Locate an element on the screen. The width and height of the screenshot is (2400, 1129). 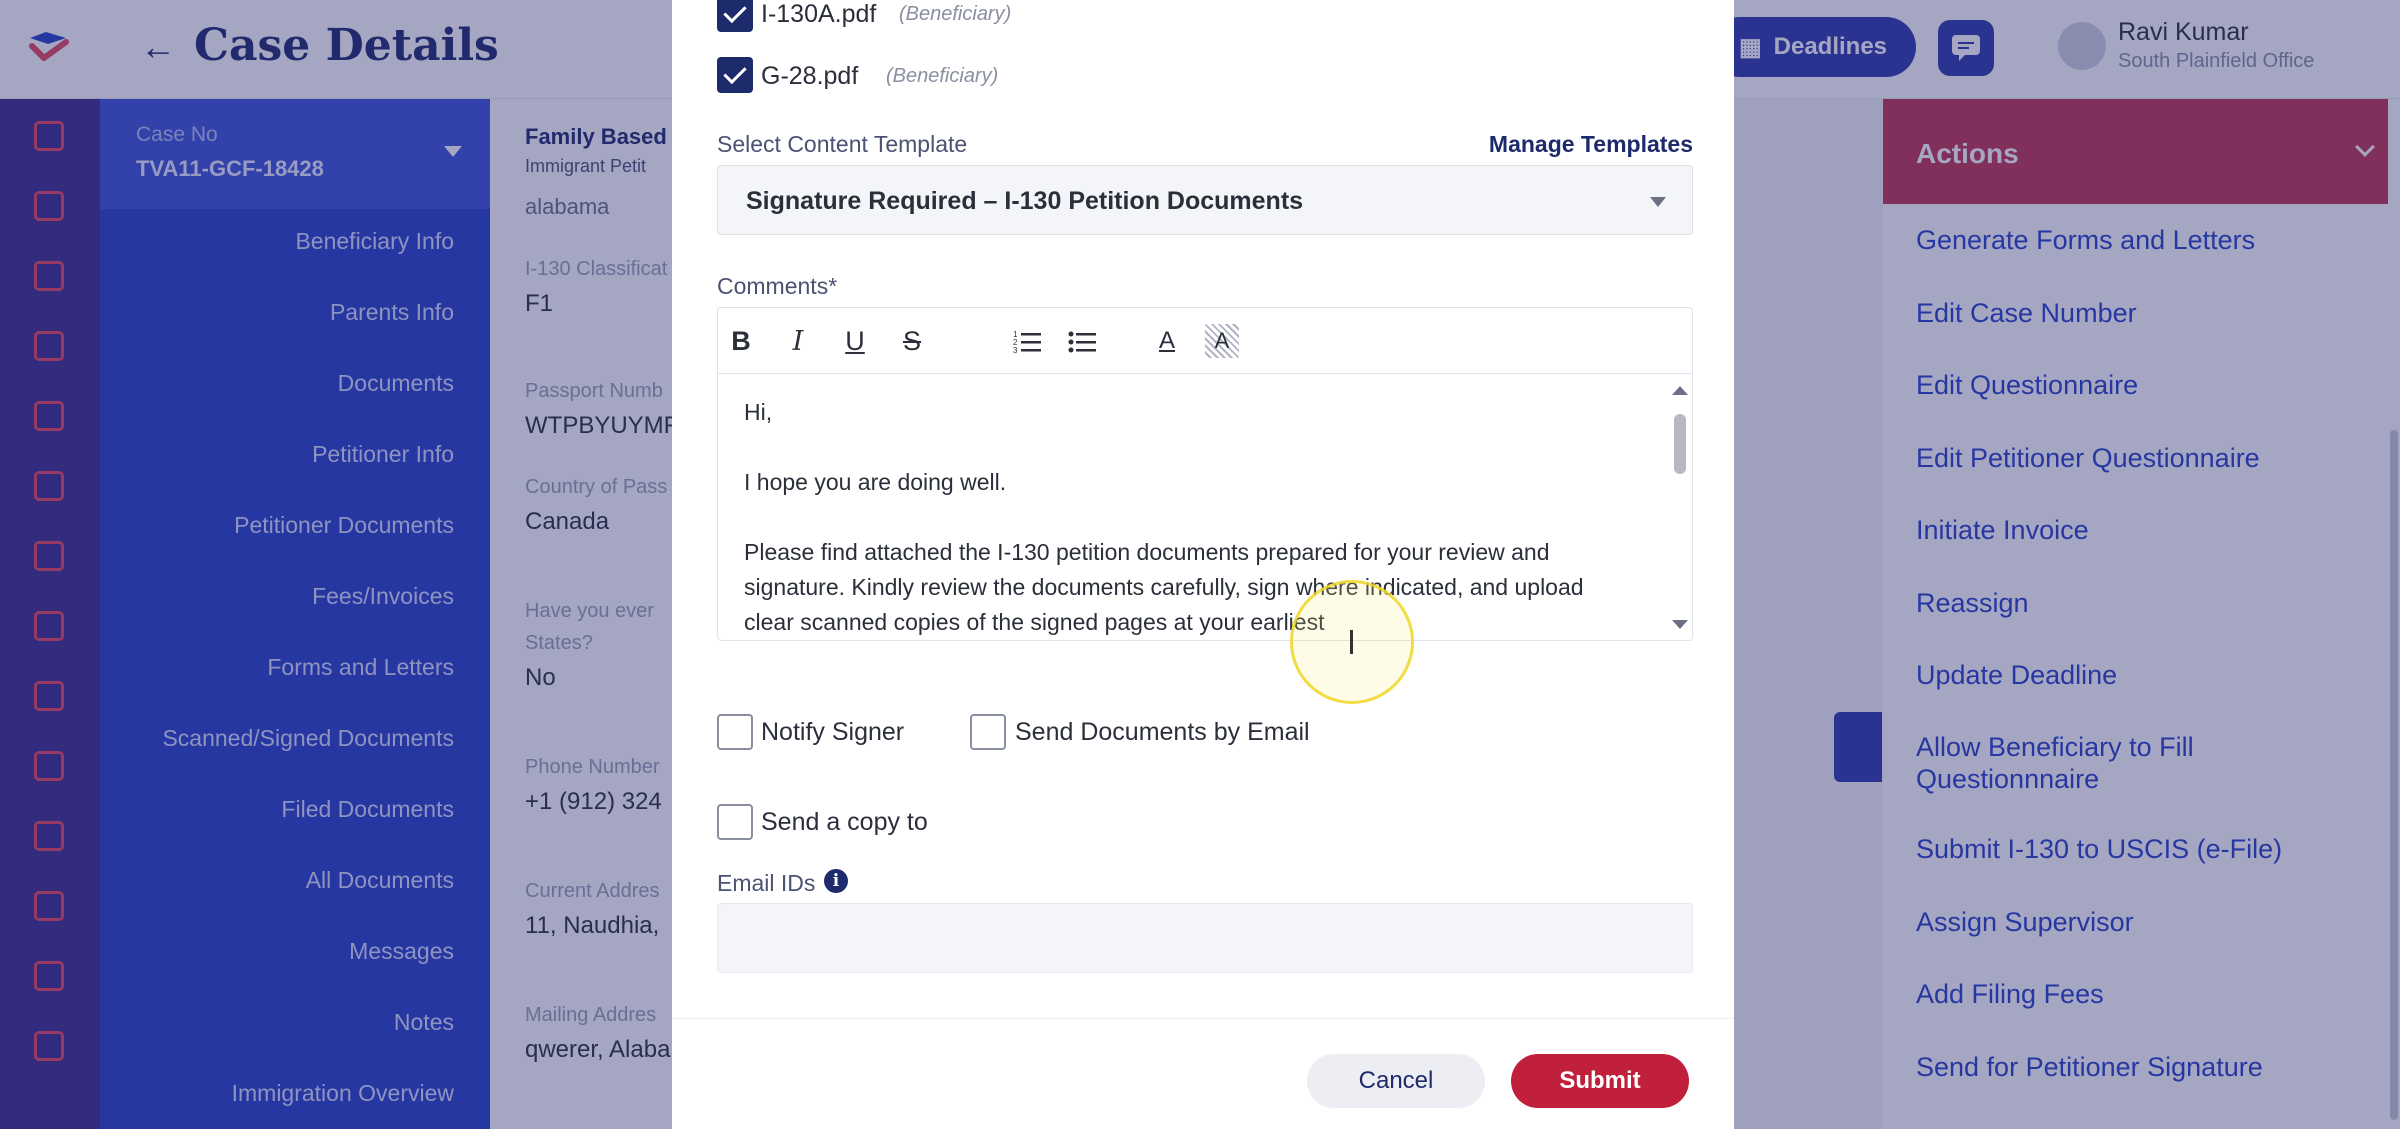
editor-scrollbar is located at coordinates (1680, 508).